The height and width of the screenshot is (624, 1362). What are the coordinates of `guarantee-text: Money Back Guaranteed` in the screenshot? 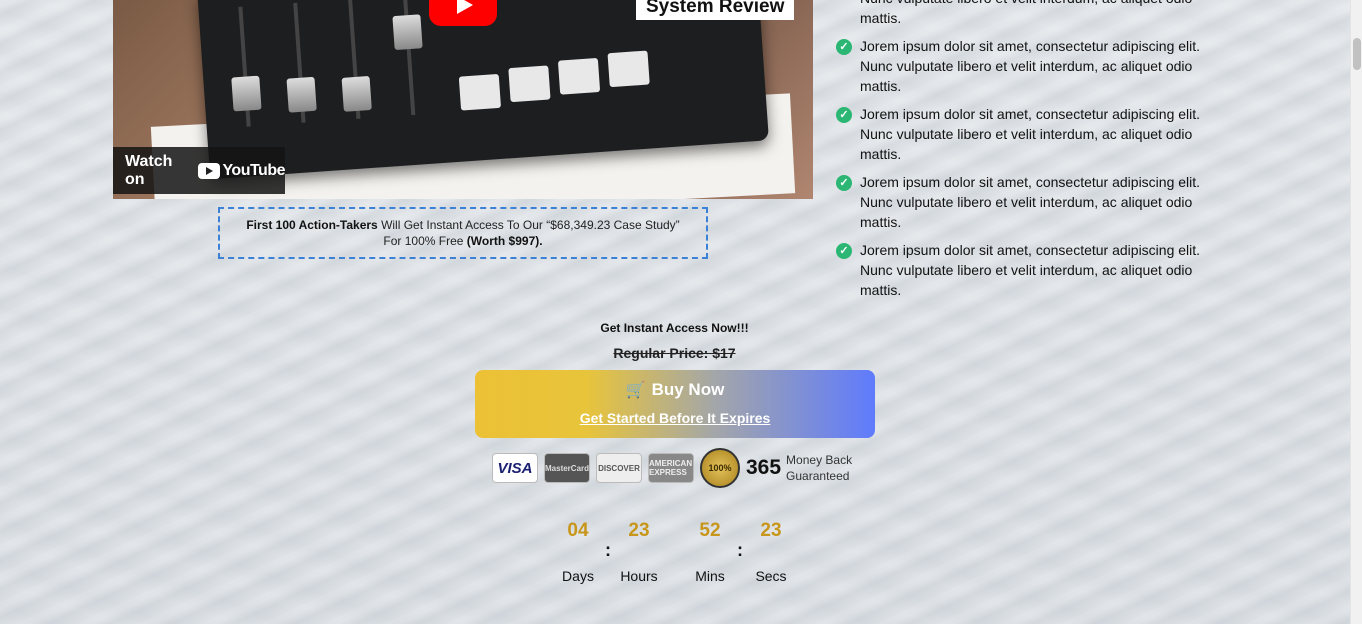 It's located at (819, 468).